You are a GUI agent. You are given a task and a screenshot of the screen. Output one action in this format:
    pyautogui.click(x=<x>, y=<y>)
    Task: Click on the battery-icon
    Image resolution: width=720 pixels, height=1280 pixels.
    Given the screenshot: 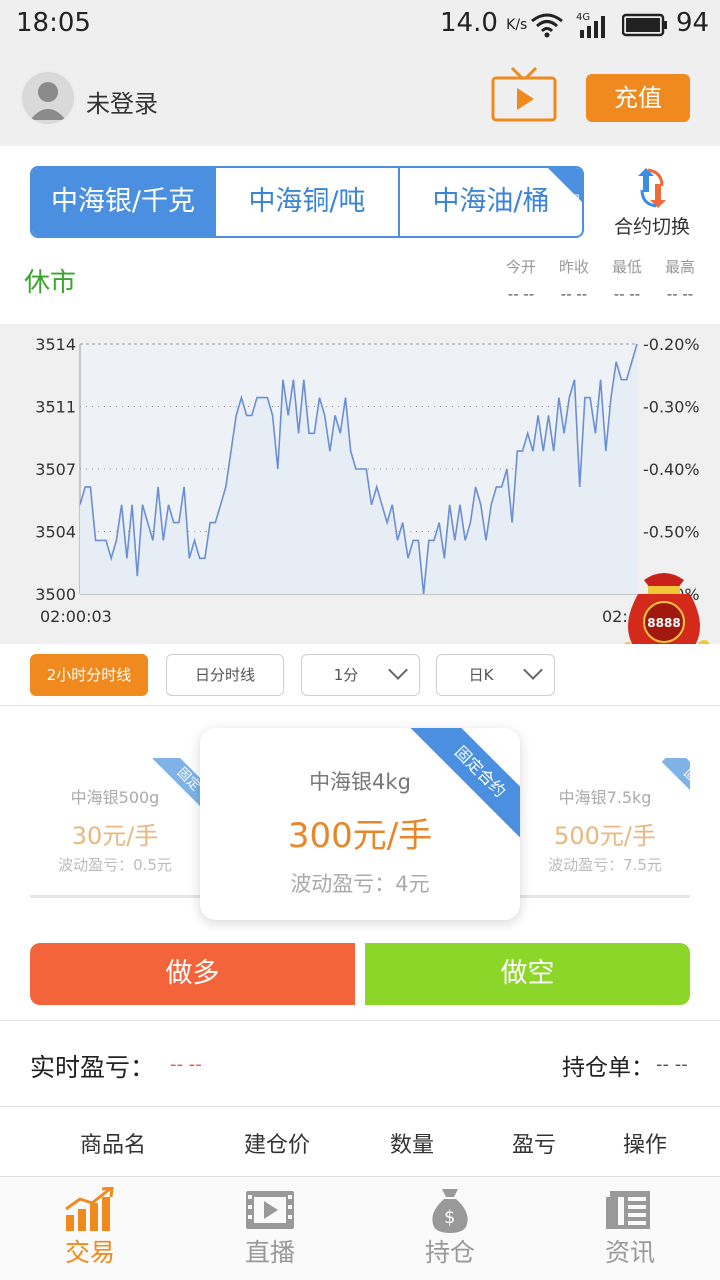 What is the action you would take?
    pyautogui.click(x=644, y=25)
    